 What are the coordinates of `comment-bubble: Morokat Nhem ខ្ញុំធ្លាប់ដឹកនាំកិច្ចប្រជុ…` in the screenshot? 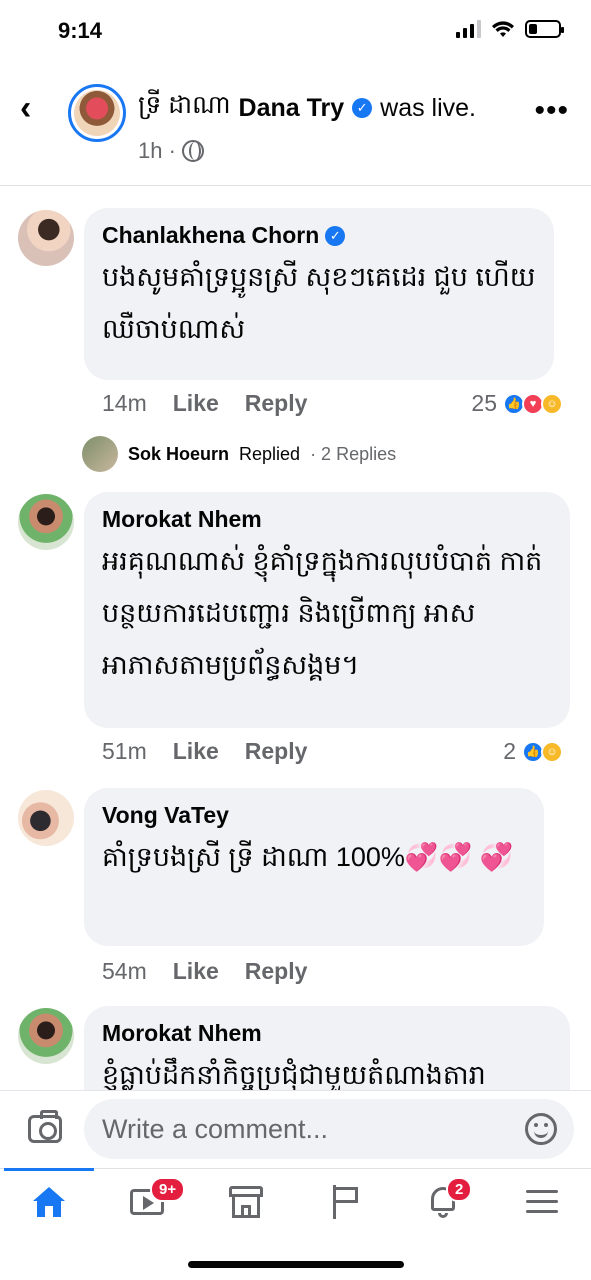 It's located at (327, 1048).